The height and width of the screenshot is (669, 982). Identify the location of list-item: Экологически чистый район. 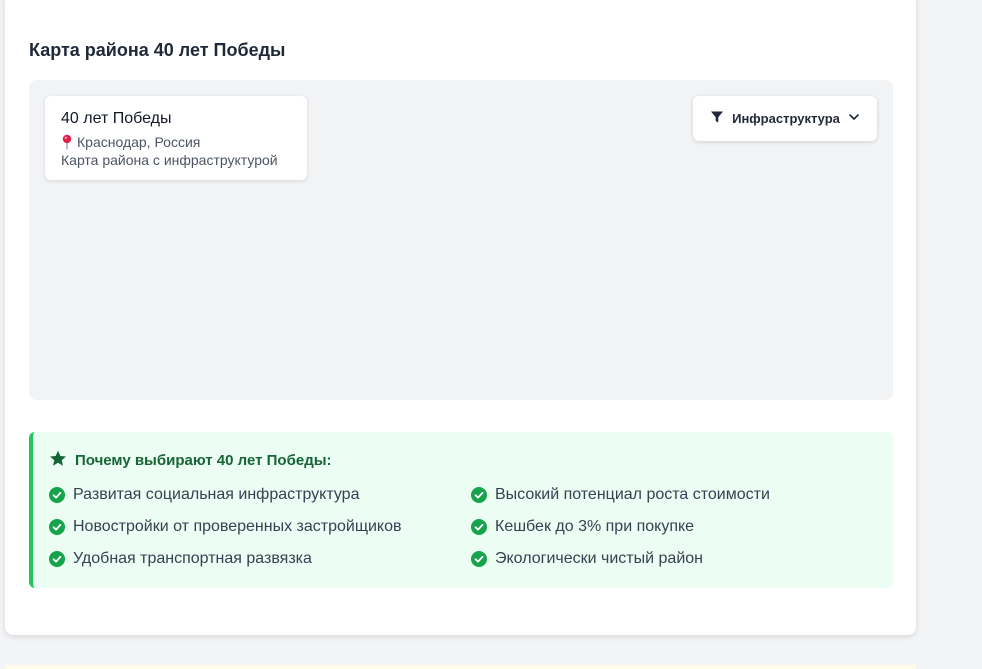
(671, 559).